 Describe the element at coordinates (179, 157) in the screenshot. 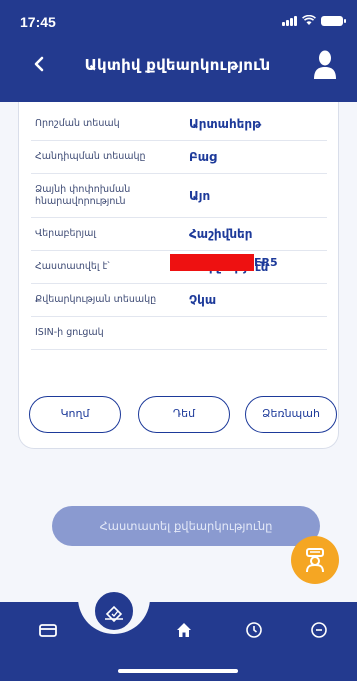

I see `detail-row: Հանդիպման տեսակը Բաց` at that location.